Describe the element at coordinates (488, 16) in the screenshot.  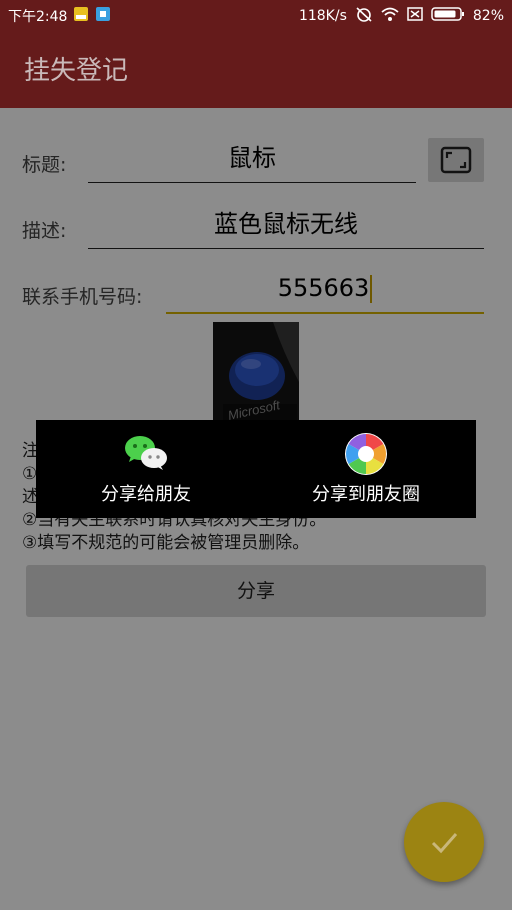
I see `battery-percent: 82%` at that location.